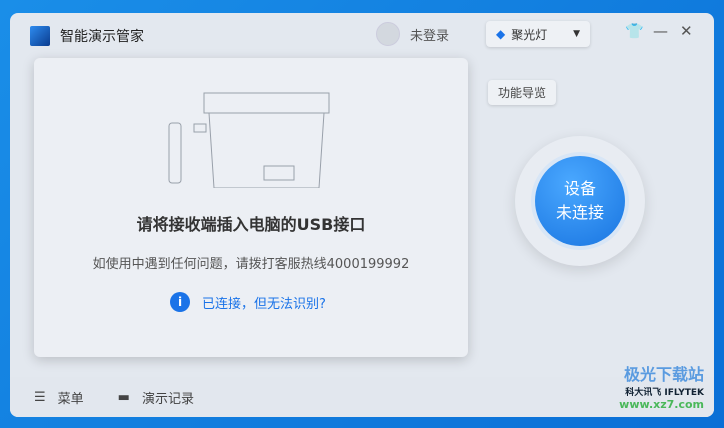 Image resolution: width=724 pixels, height=428 pixels. I want to click on skin-icon: 👕, so click(634, 31).